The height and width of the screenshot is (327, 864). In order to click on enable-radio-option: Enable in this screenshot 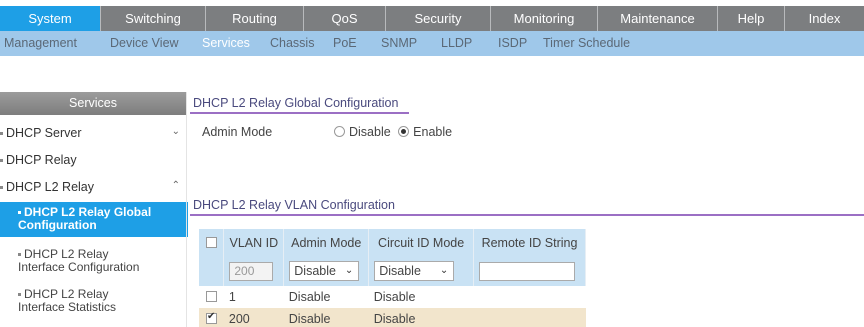, I will do `click(425, 132)`.